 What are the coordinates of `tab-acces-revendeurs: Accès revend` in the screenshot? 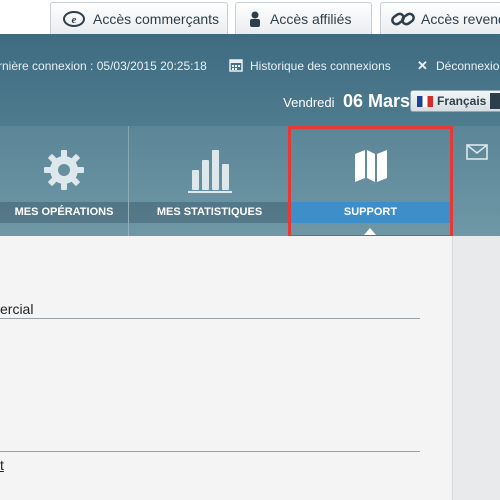 It's located at (440, 18).